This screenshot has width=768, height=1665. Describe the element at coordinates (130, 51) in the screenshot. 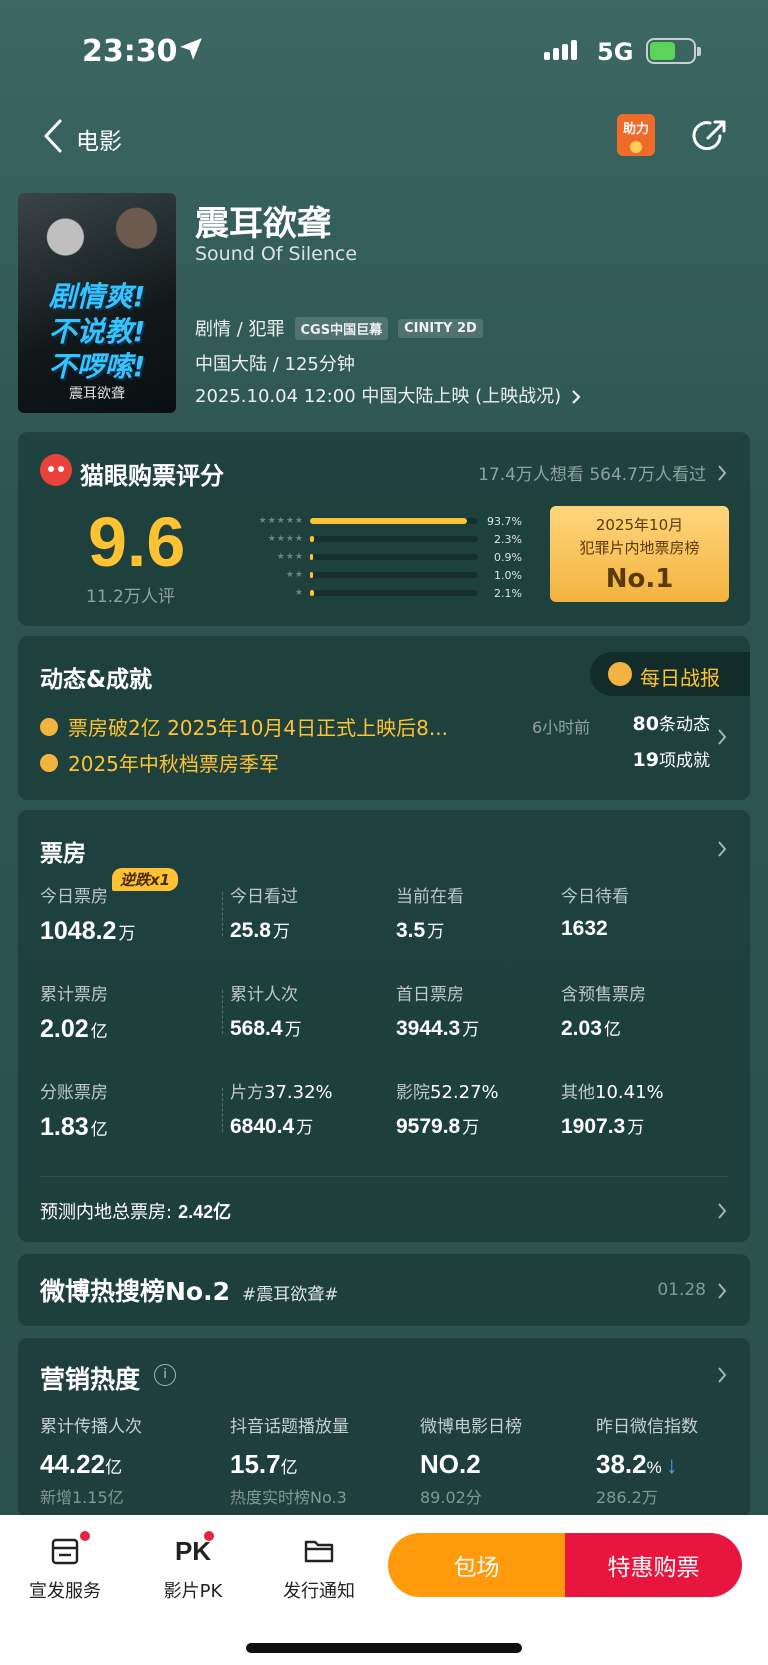

I see `status-time: 23:30` at that location.